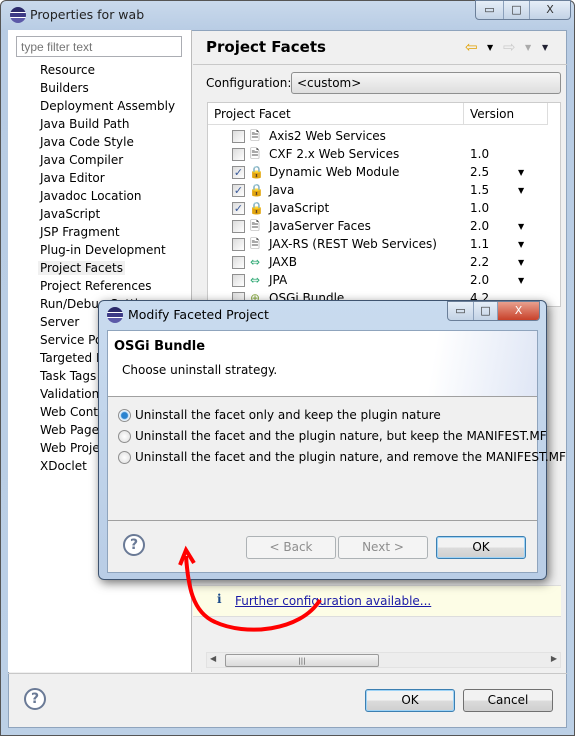 The width and height of the screenshot is (575, 736). I want to click on annotation-arrow, so click(250, 588).